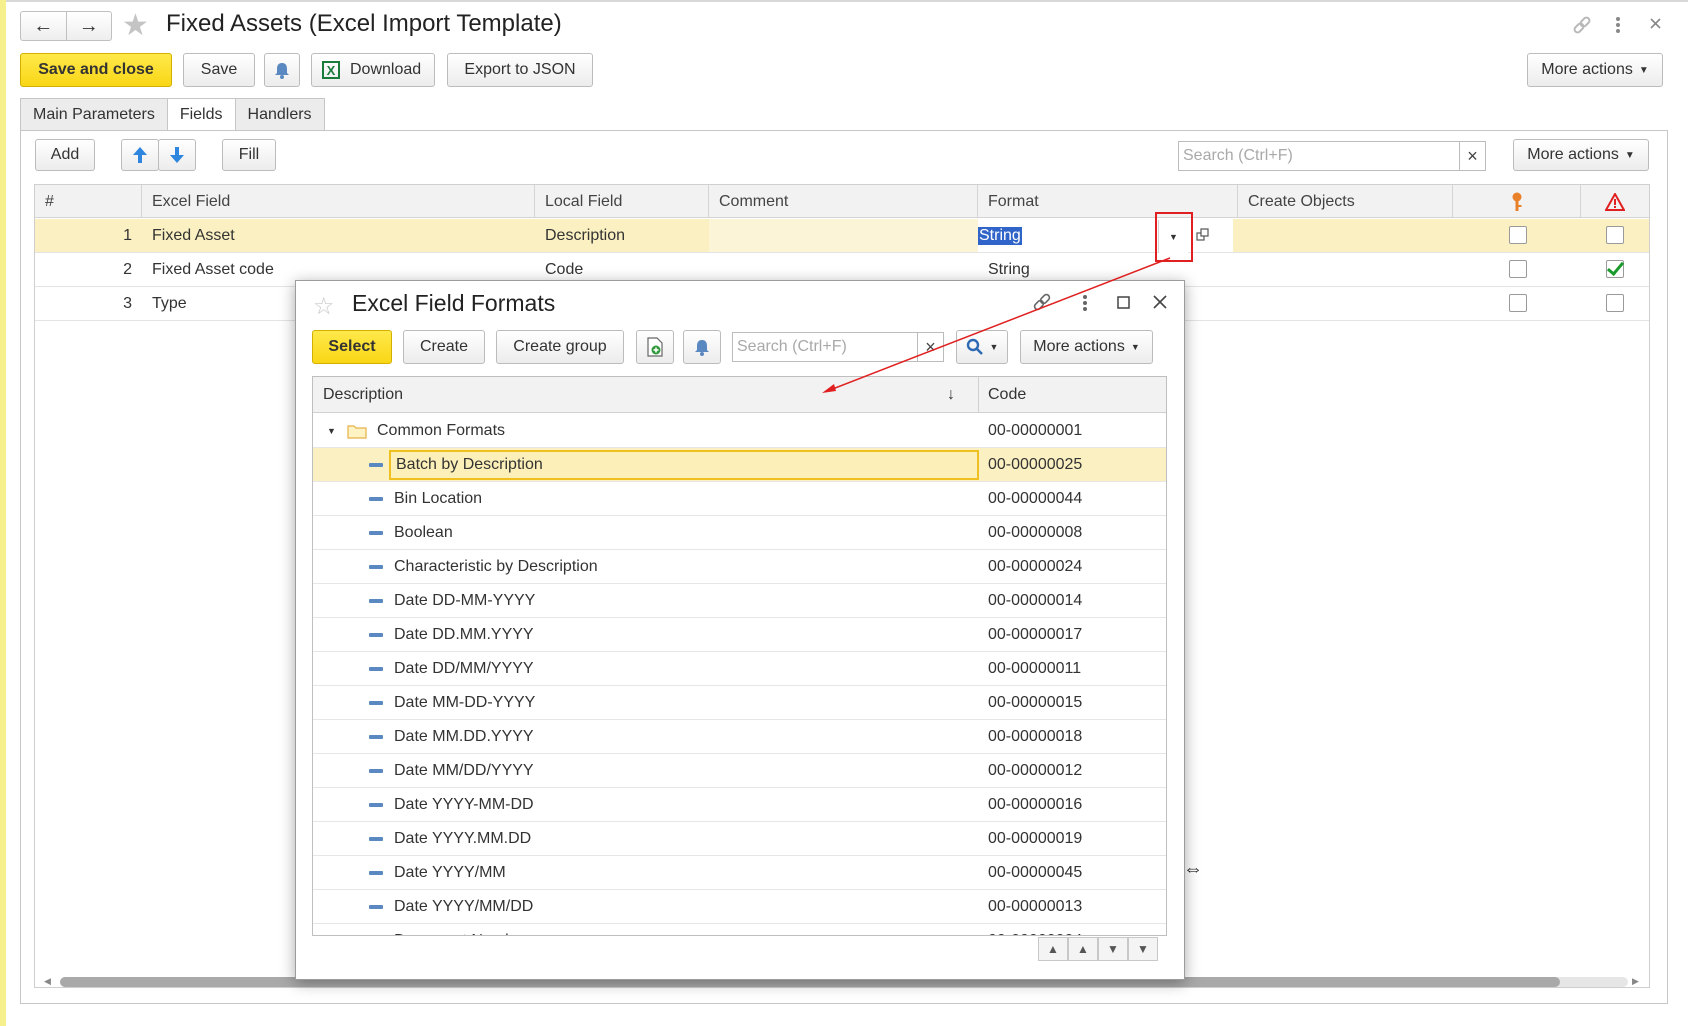 The image size is (1688, 1026). What do you see at coordinates (1193, 869) in the screenshot?
I see `resize-cursor-icon: ⇔` at bounding box center [1193, 869].